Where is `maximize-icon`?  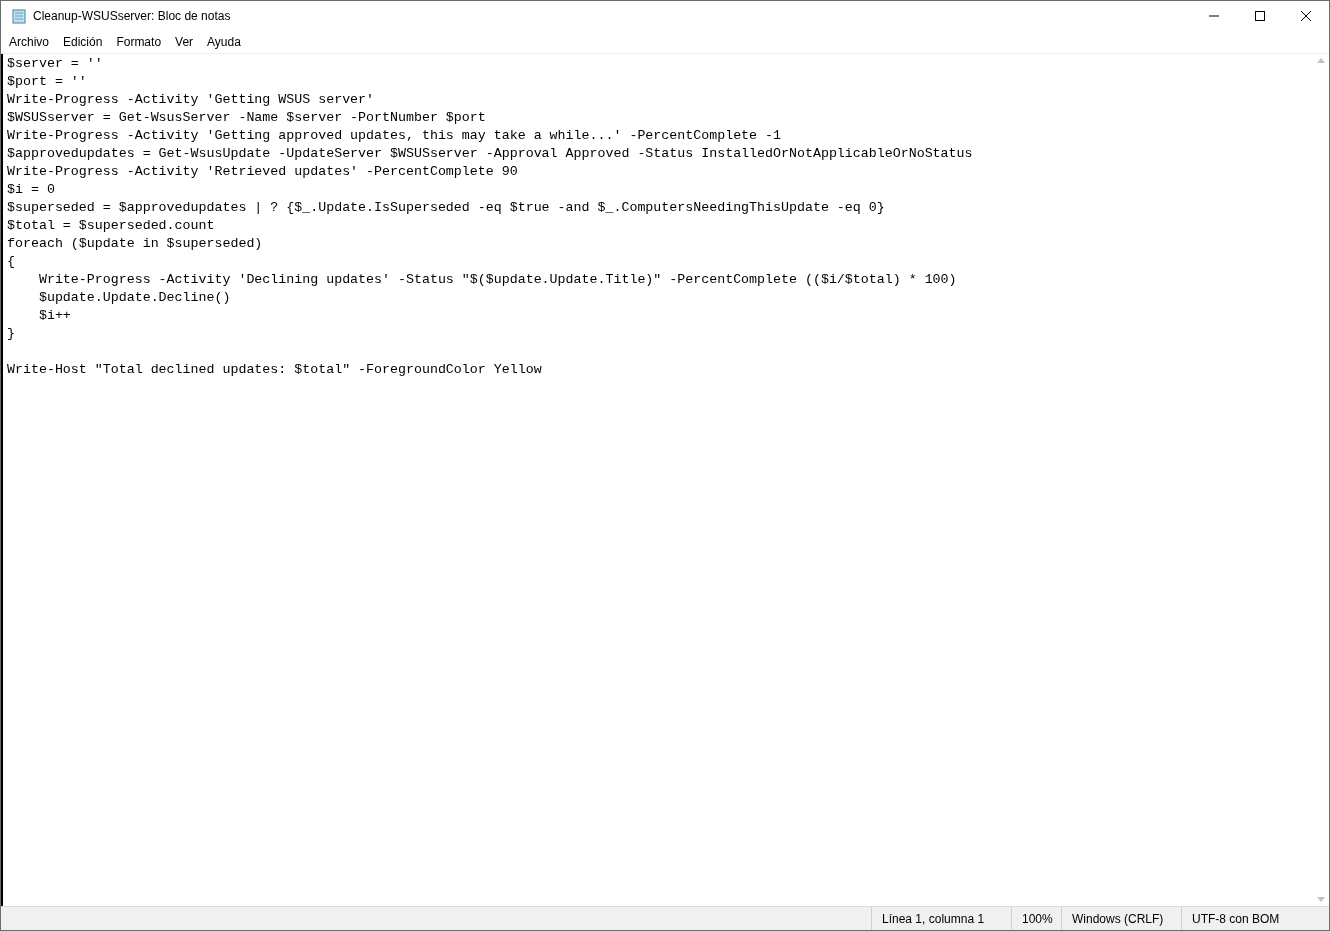 maximize-icon is located at coordinates (1260, 16).